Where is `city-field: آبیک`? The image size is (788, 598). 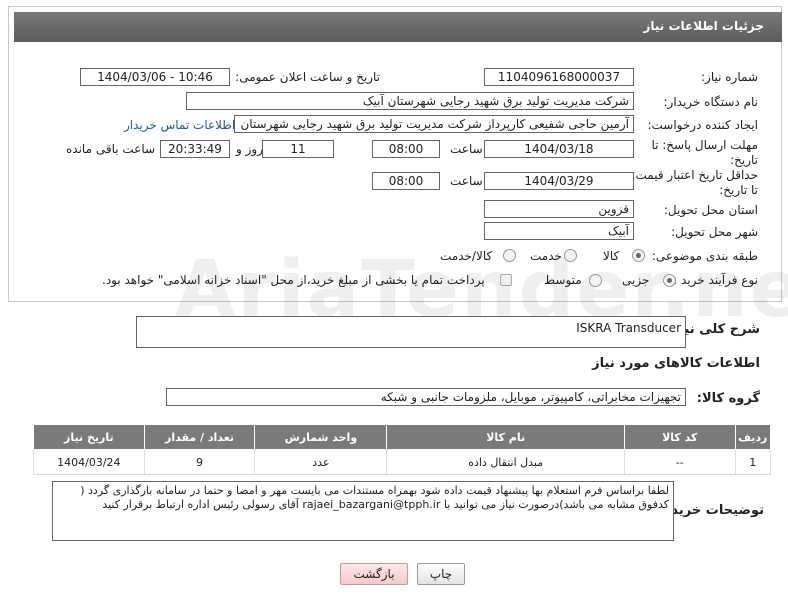 city-field: آبیک is located at coordinates (559, 231).